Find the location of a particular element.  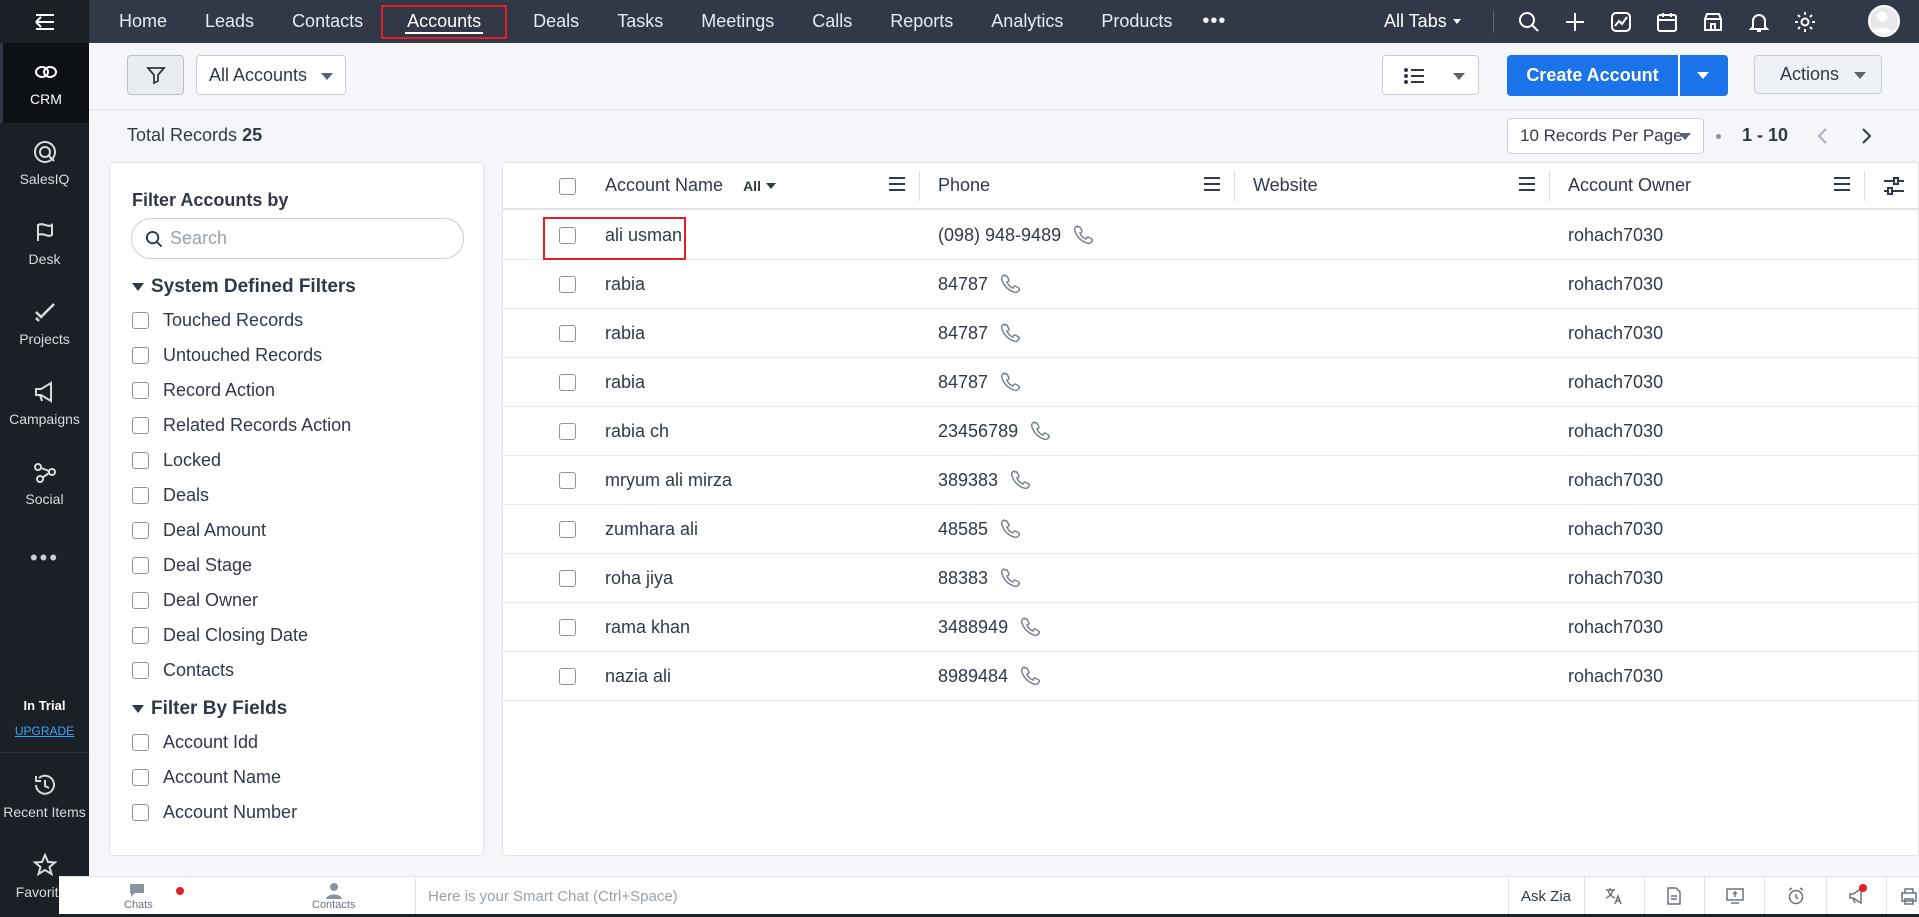

custom-view-select: All Accounts is located at coordinates (271, 75).